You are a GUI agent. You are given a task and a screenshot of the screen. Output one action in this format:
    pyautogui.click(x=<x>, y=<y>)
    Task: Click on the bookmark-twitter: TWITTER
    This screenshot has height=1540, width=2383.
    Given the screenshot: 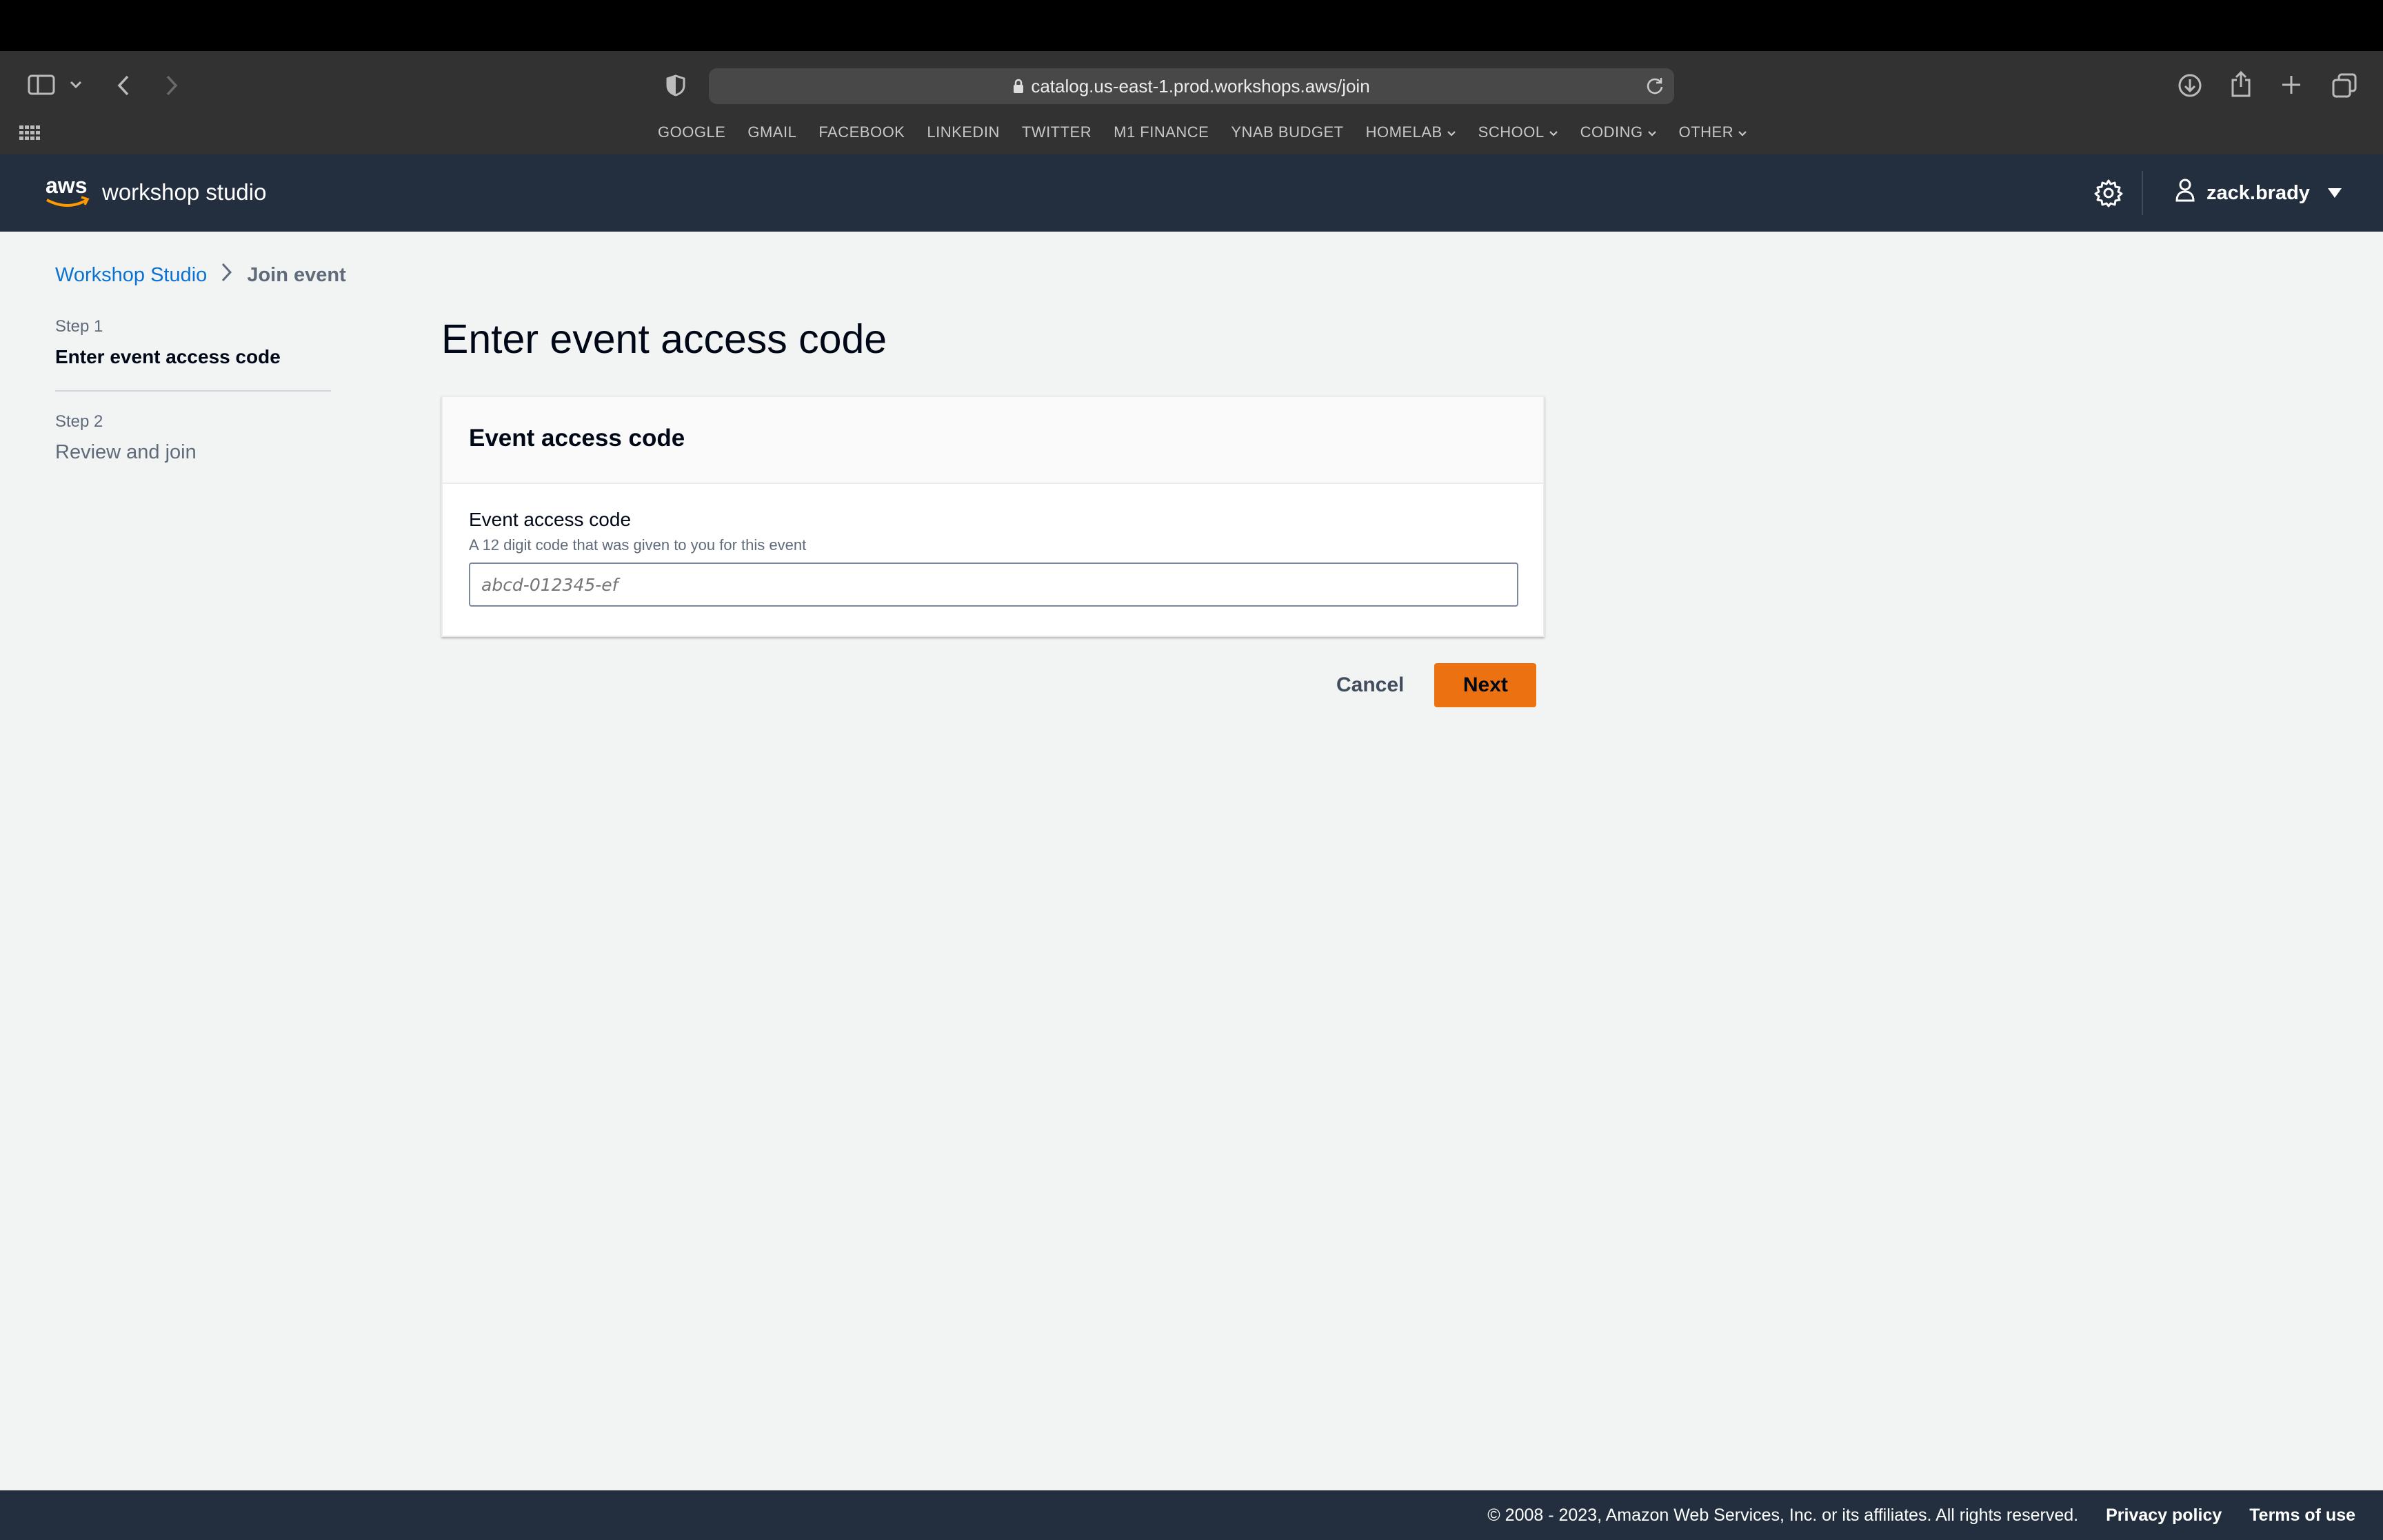 What is the action you would take?
    pyautogui.click(x=1057, y=132)
    